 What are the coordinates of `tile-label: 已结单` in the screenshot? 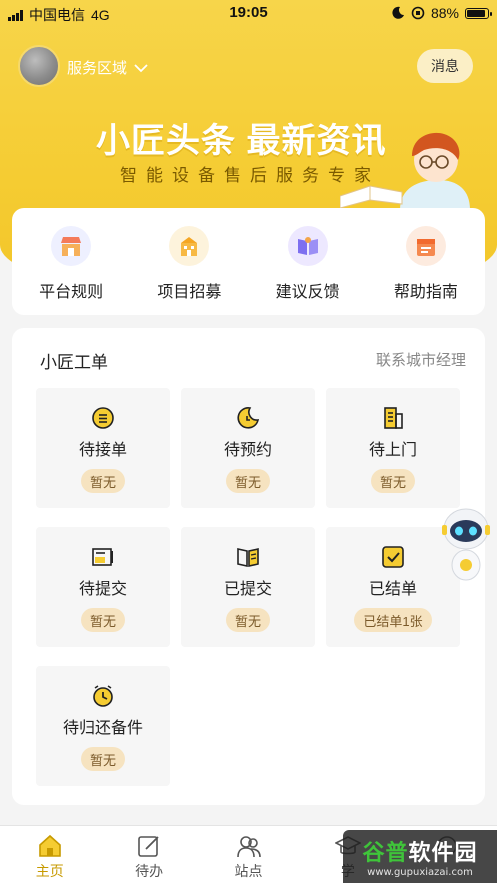 It's located at (392, 589).